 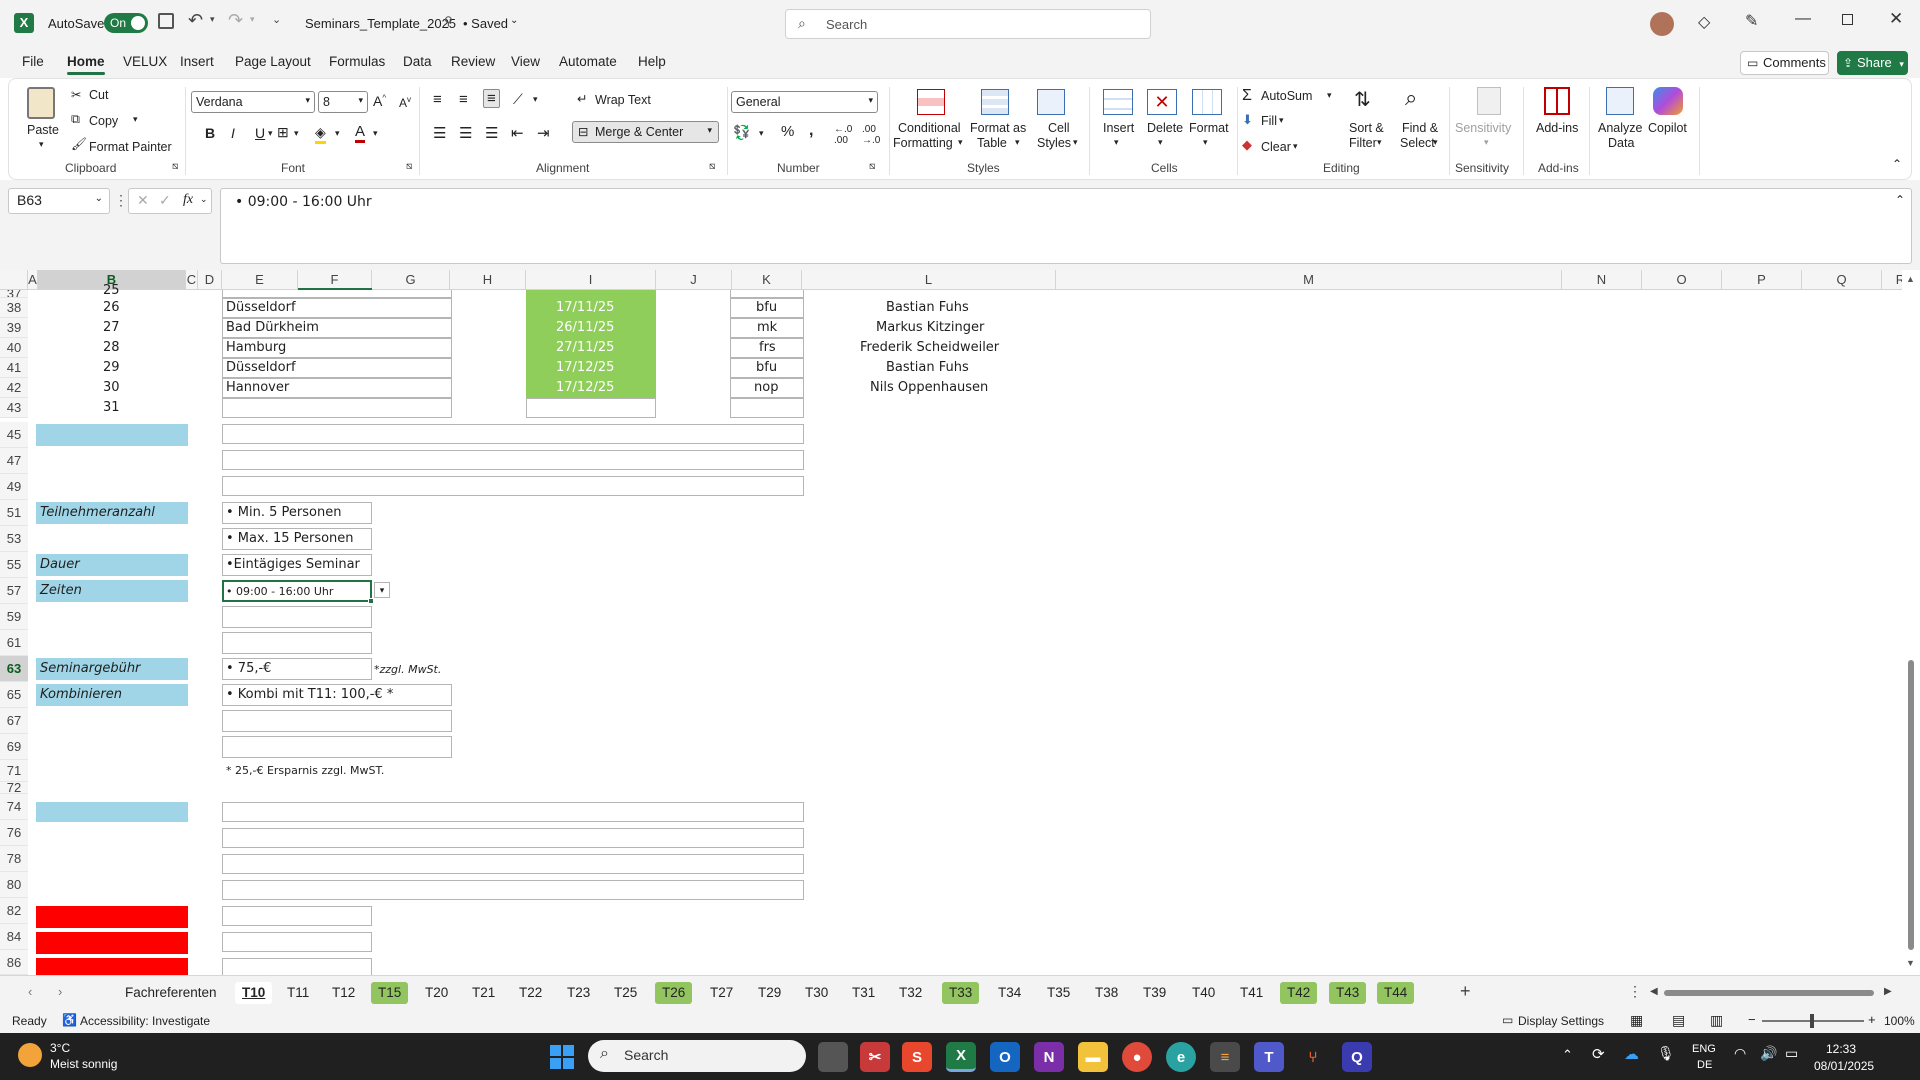 I want to click on normal-view-icon: ▦, so click(x=1636, y=1020).